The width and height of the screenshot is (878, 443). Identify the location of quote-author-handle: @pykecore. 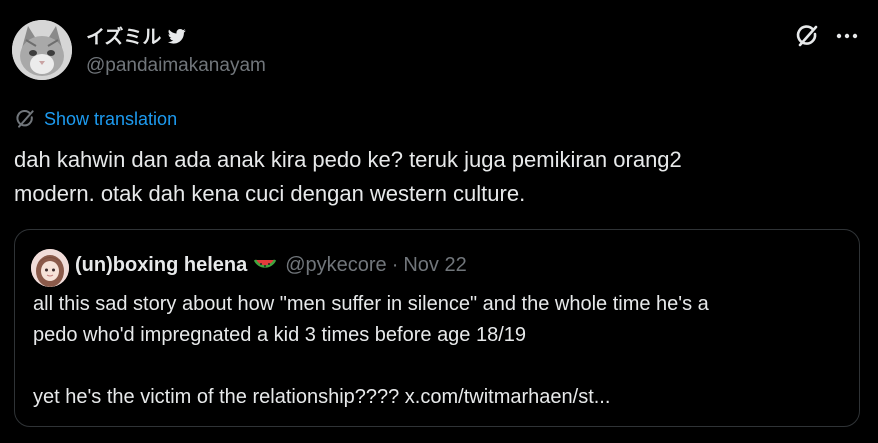
(335, 265).